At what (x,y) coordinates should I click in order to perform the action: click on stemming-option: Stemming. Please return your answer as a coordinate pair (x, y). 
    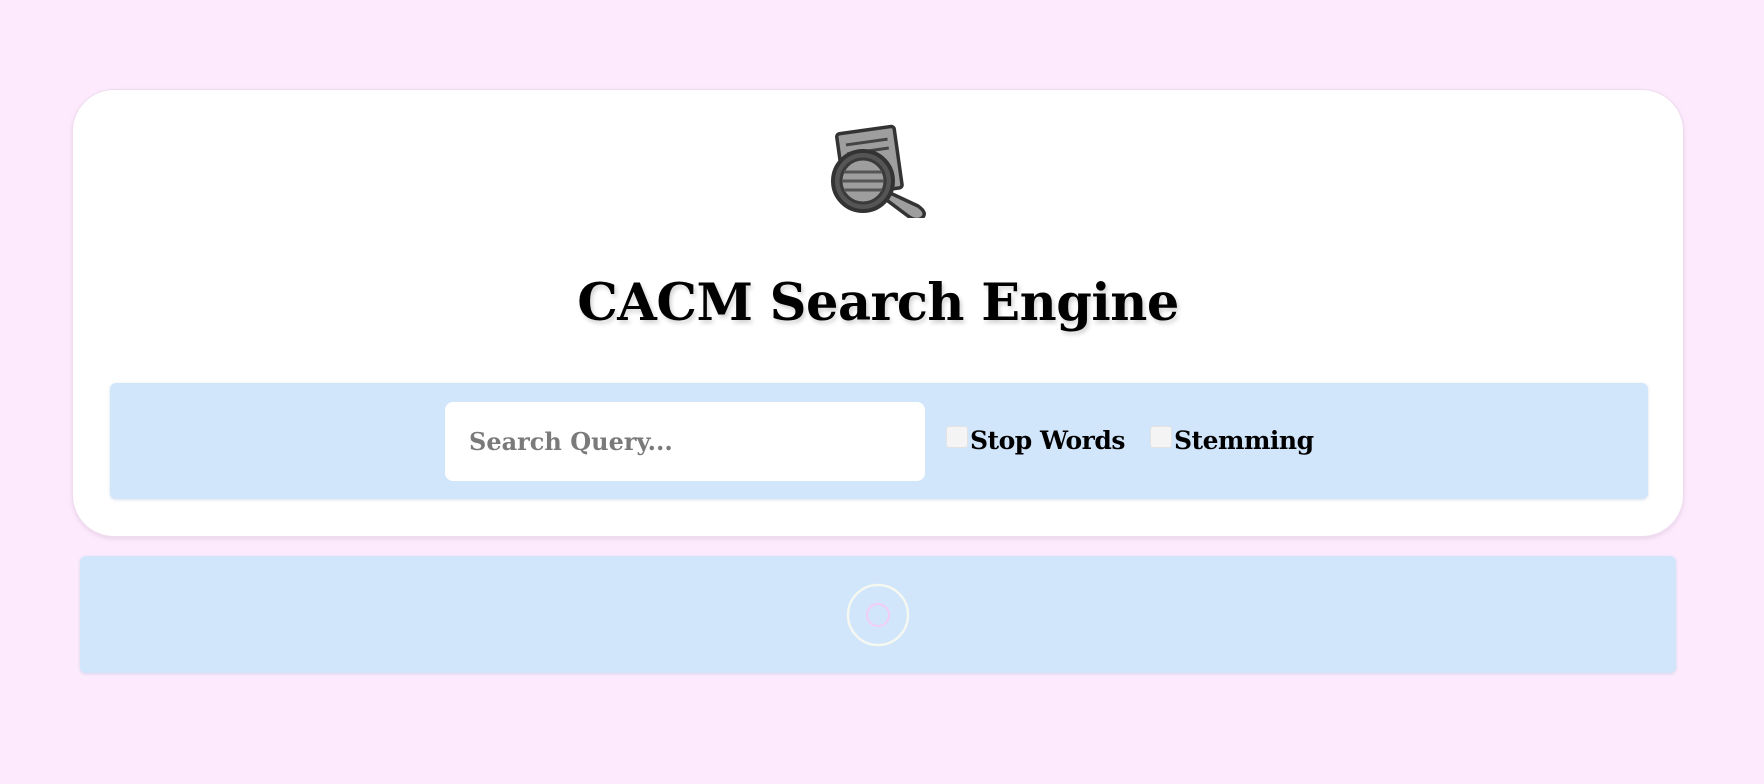
    Looking at the image, I should click on (1232, 440).